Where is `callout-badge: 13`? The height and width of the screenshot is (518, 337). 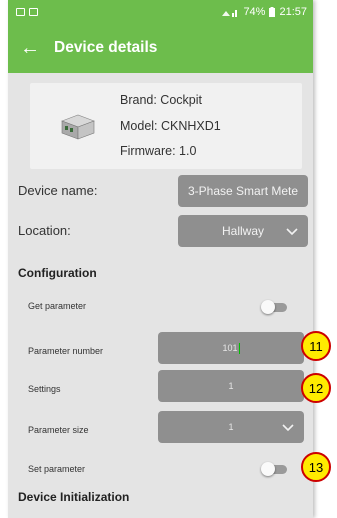
callout-badge: 13 is located at coordinates (316, 467).